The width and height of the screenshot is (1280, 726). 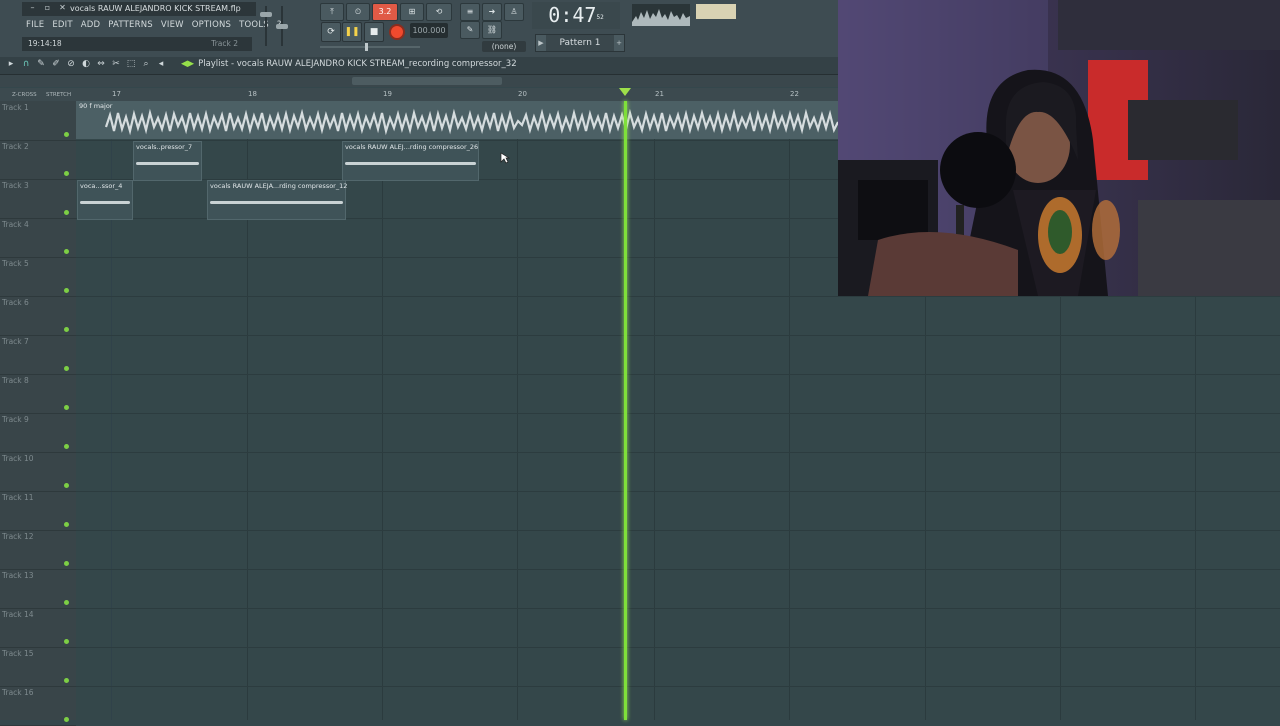 I want to click on wait-button: ⏲, so click(x=358, y=12).